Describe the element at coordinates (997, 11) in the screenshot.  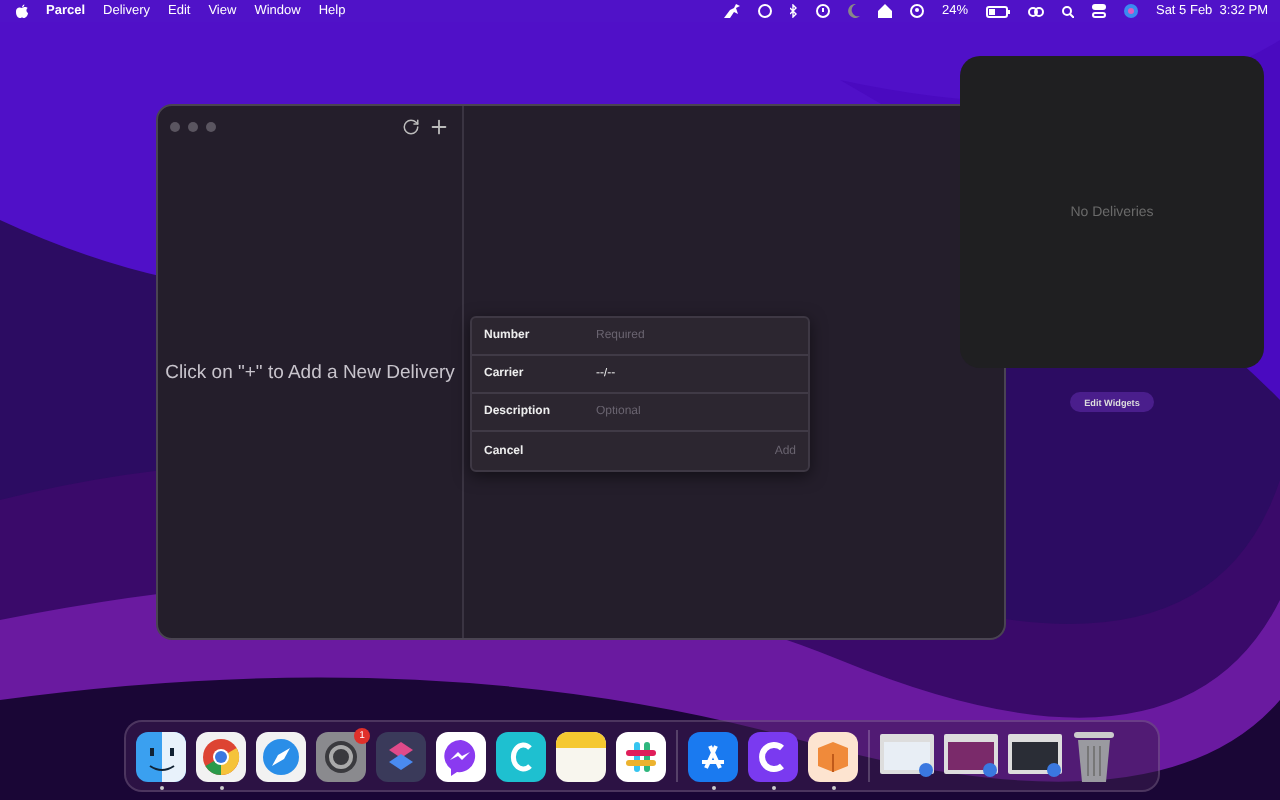
I see `battery-icon` at that location.